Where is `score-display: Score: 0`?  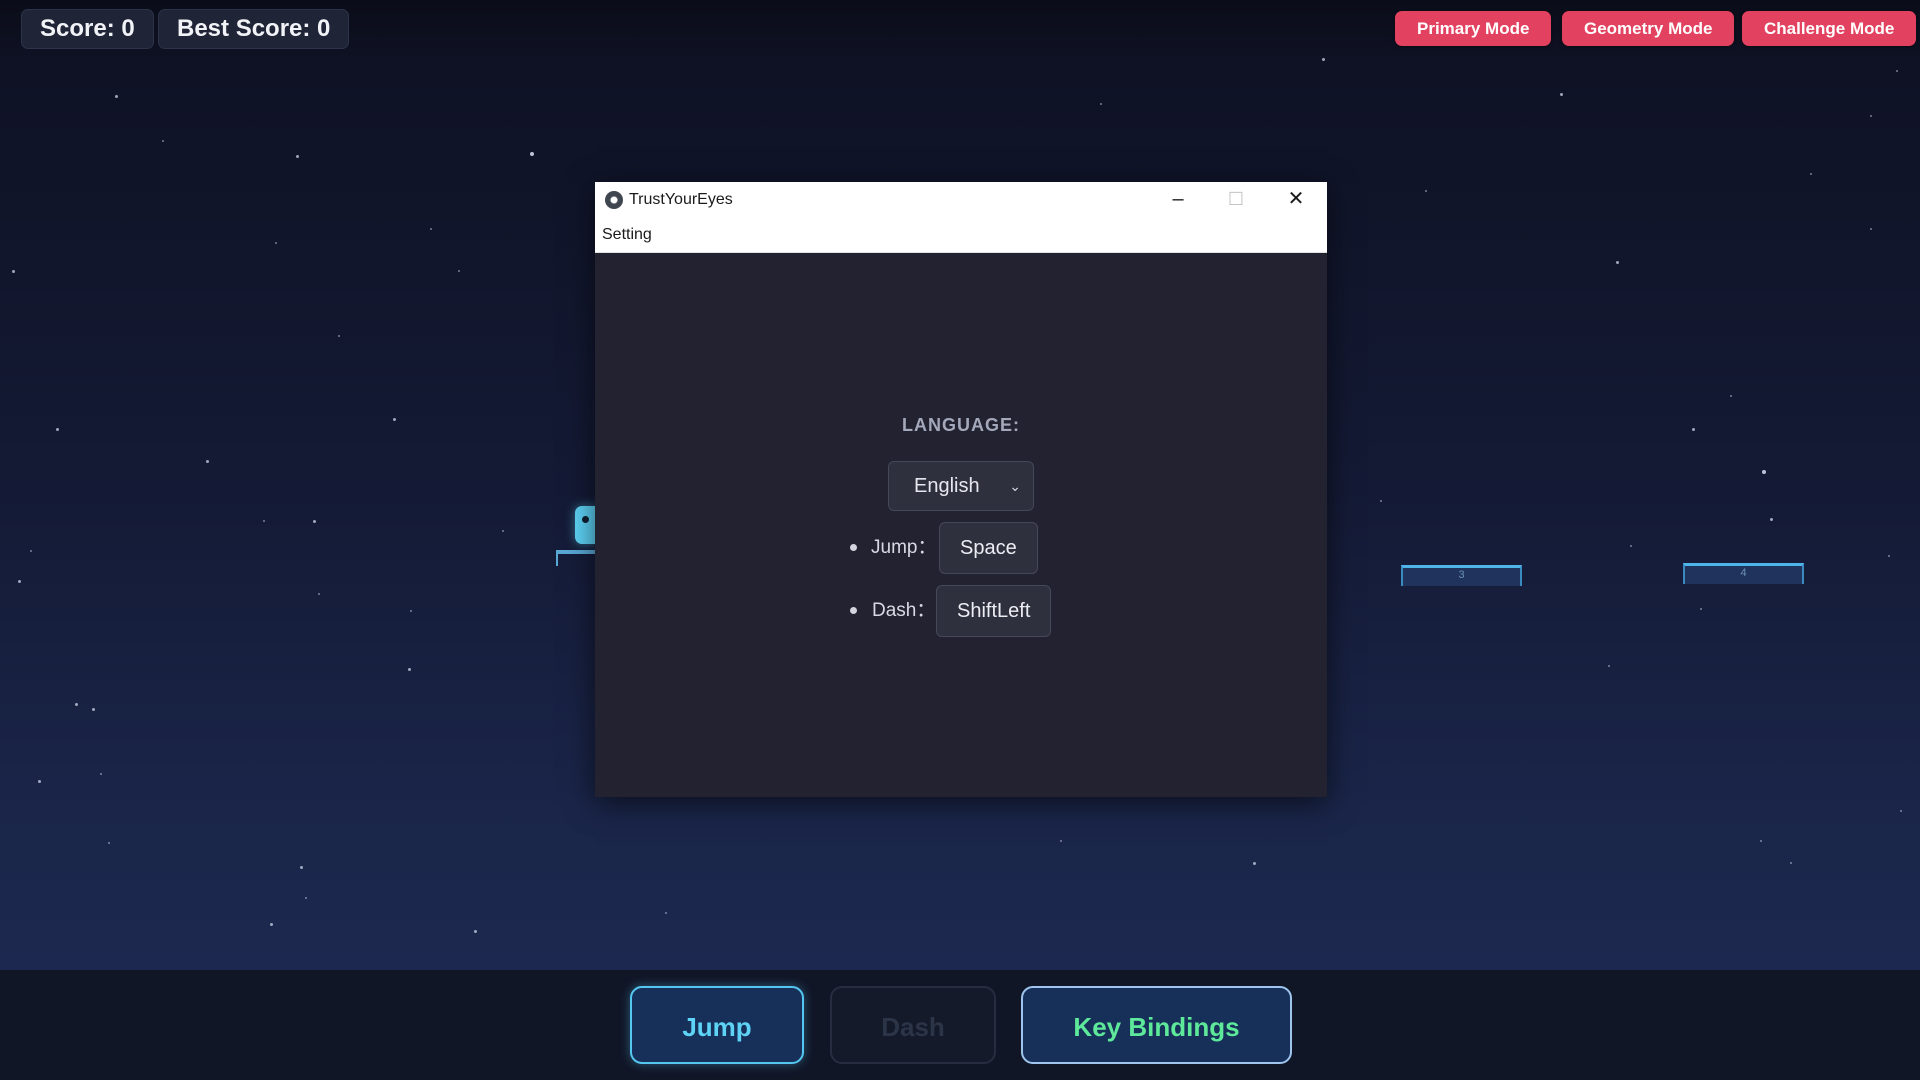
score-display: Score: 0 is located at coordinates (87, 29).